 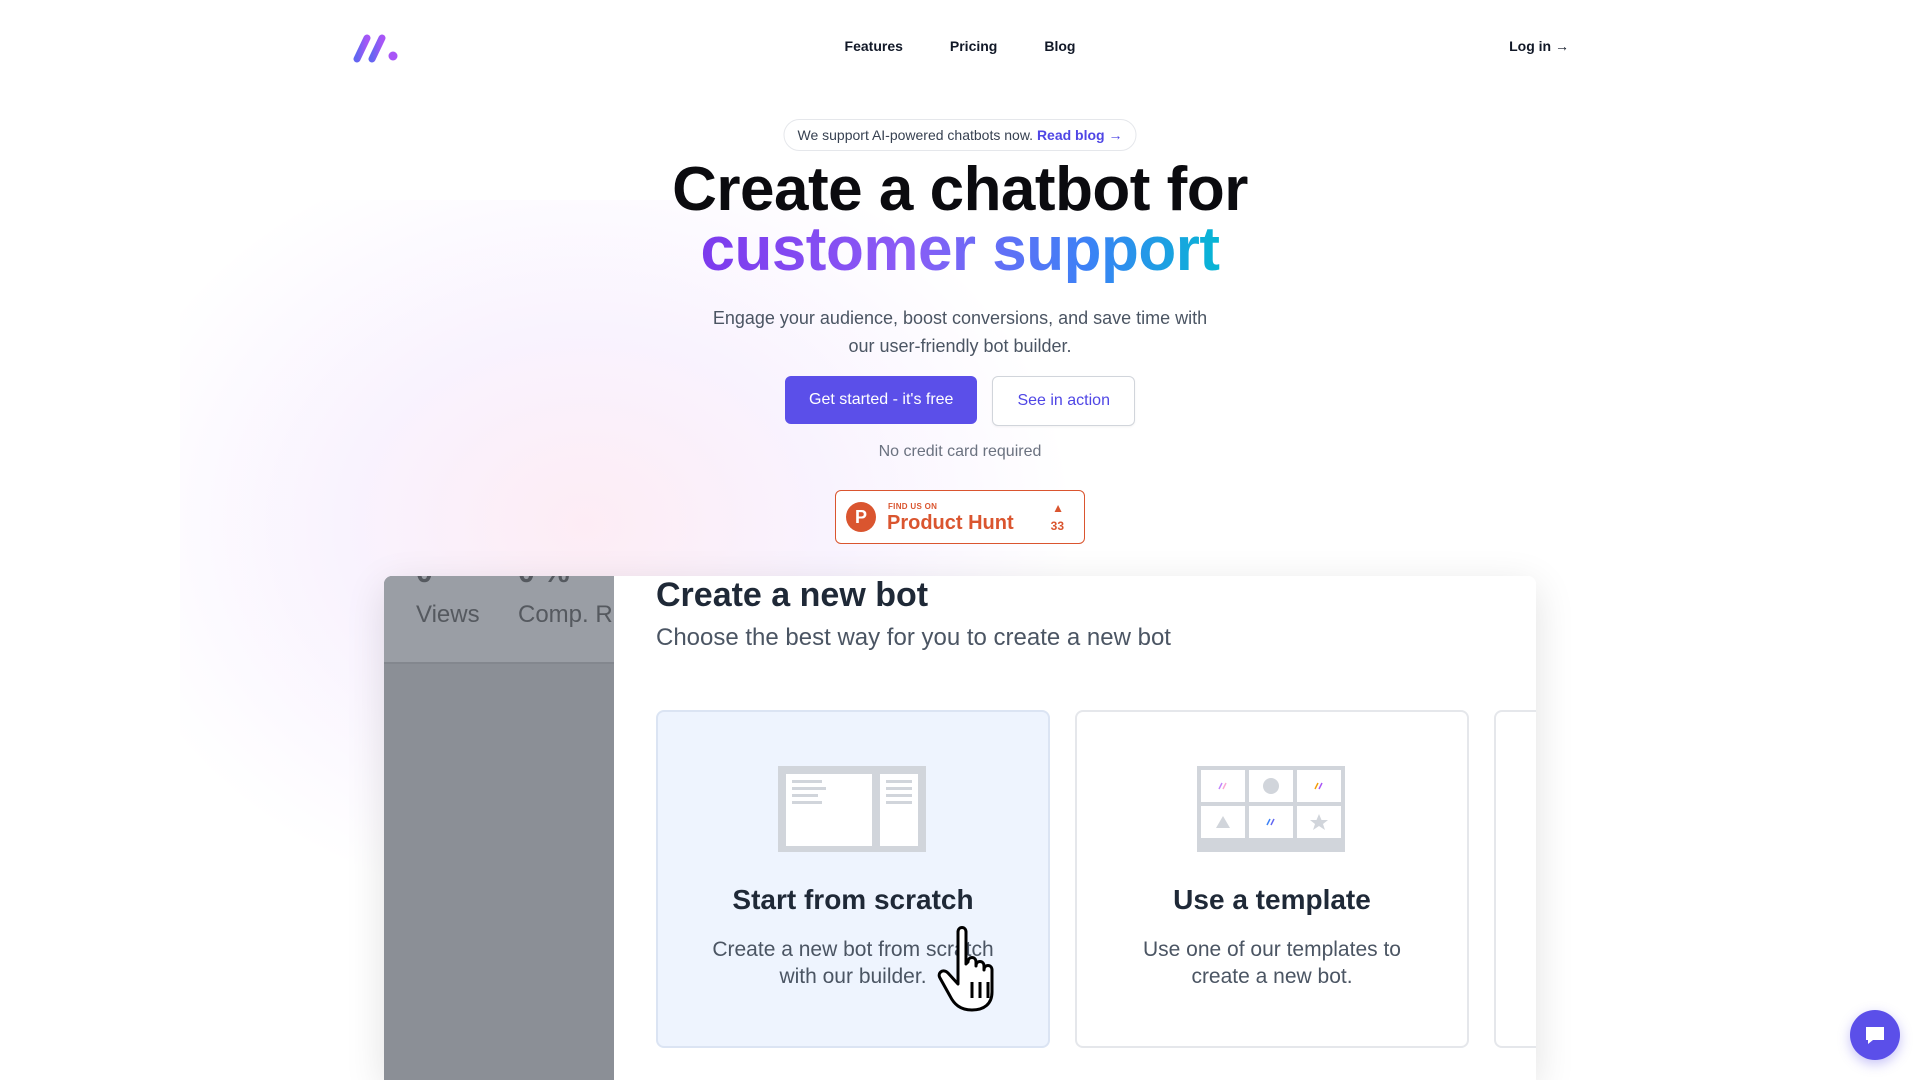 I want to click on modal-title: Create a new bot, so click(x=792, y=595).